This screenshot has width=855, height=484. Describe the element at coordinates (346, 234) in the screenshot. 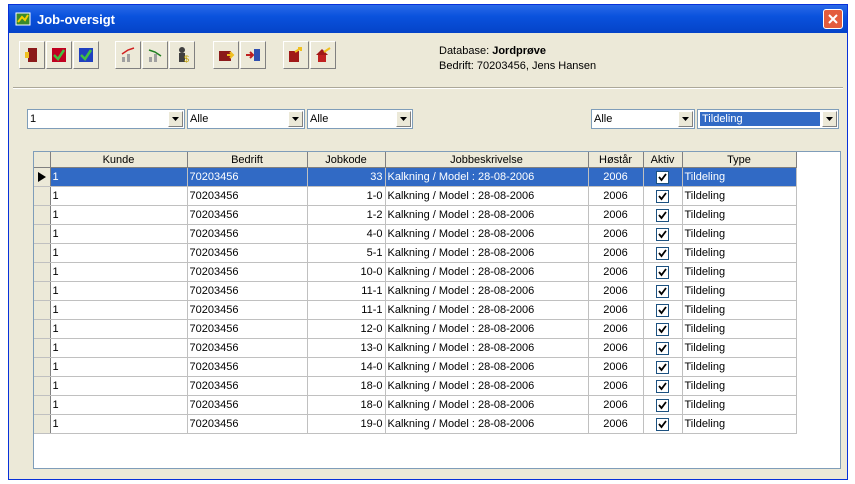

I see `cell-jobkode: 4-0` at that location.